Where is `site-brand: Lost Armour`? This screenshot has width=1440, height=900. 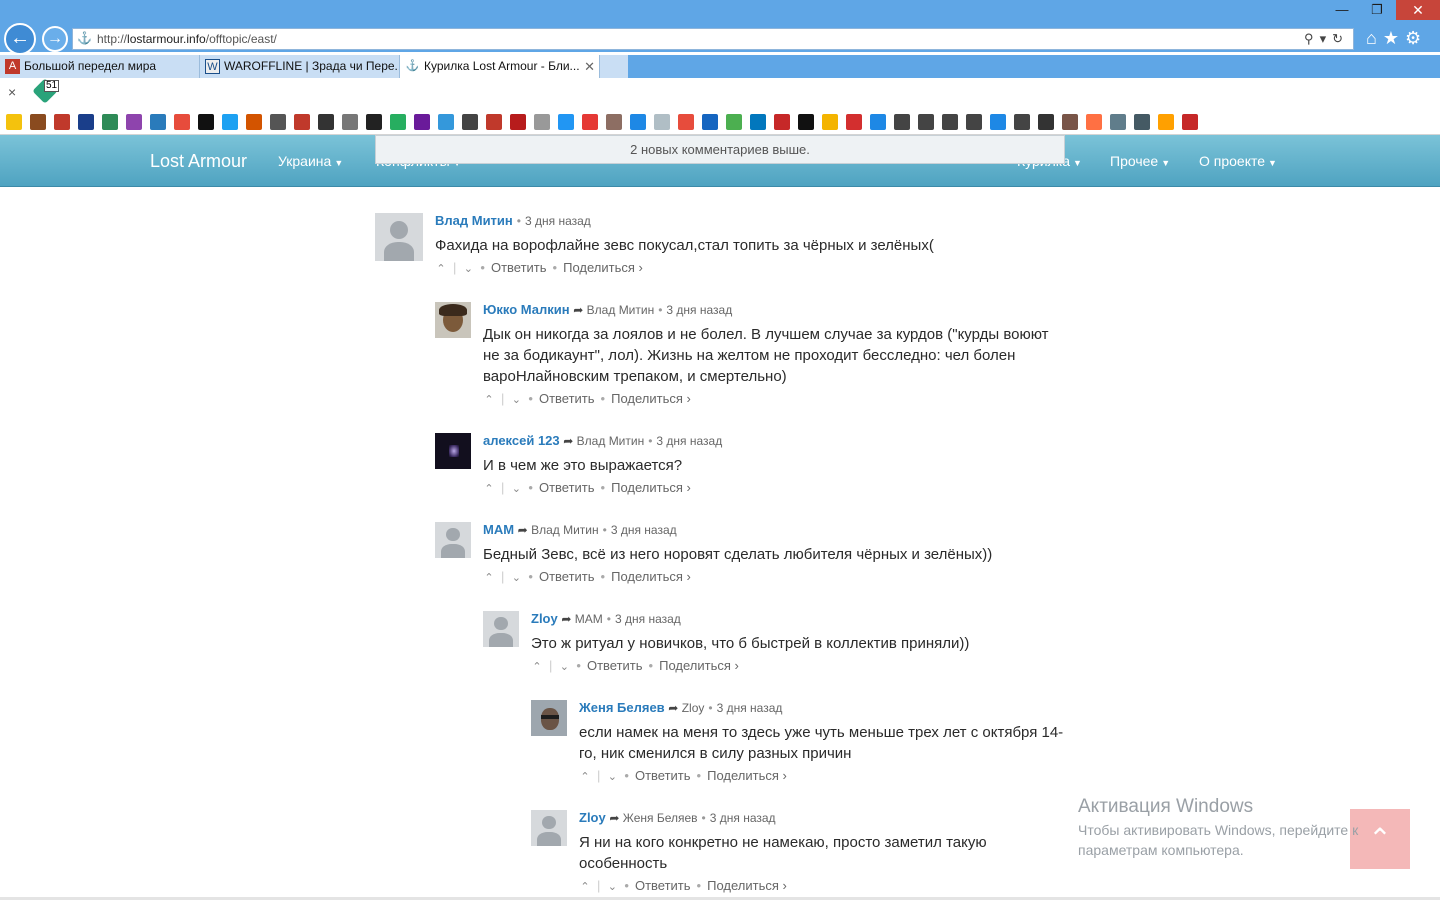
site-brand: Lost Armour is located at coordinates (198, 161).